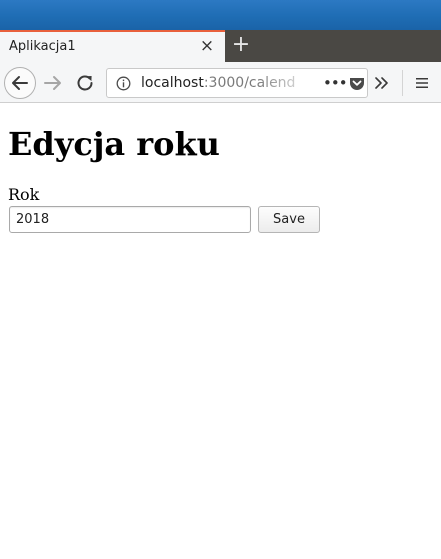 The image size is (441, 559). What do you see at coordinates (382, 83) in the screenshot?
I see `overflow-chevron-icon` at bounding box center [382, 83].